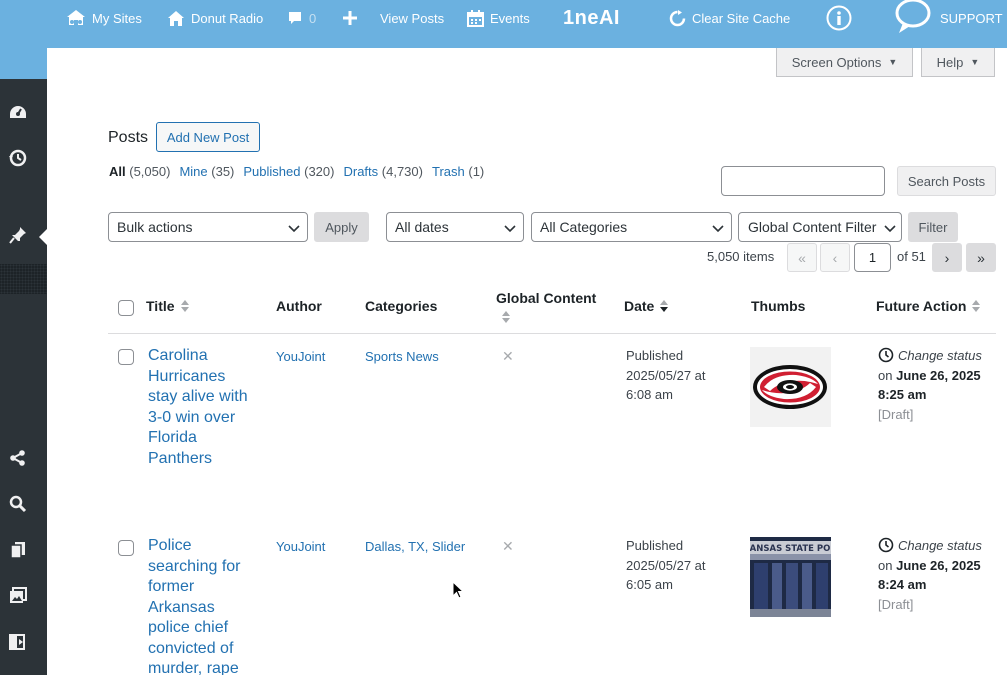 This screenshot has width=1007, height=675. What do you see at coordinates (361, 171) in the screenshot?
I see `view-drafts-label: Drafts` at bounding box center [361, 171].